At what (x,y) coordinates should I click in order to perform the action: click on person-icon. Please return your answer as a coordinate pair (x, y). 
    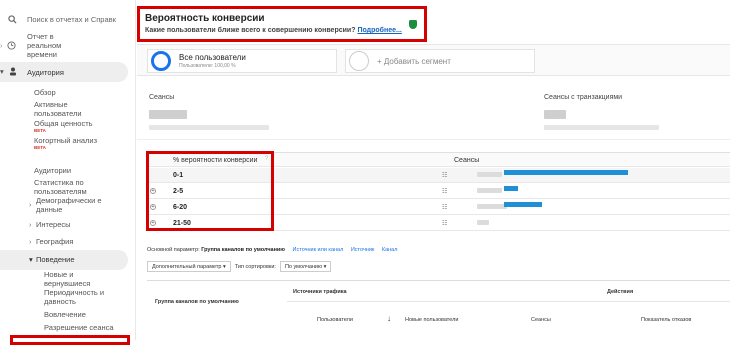
    Looking at the image, I should click on (13, 71).